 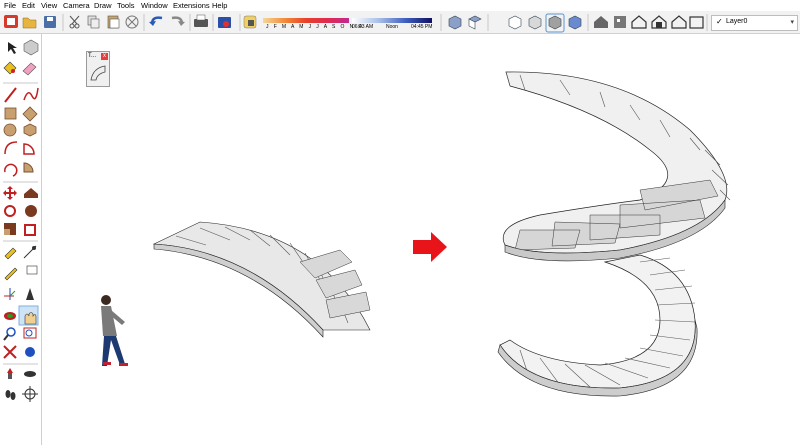 I want to click on shadow-time-slider, so click(x=392, y=20).